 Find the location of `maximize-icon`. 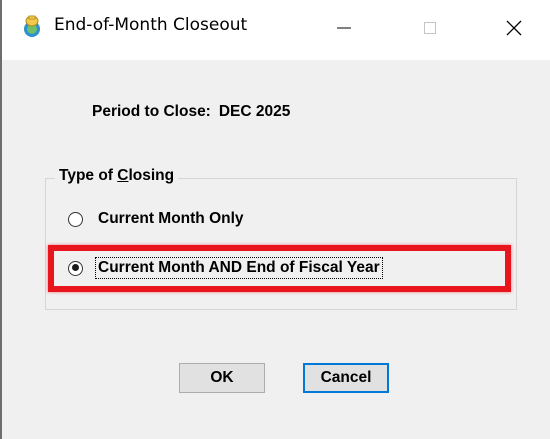

maximize-icon is located at coordinates (430, 28).